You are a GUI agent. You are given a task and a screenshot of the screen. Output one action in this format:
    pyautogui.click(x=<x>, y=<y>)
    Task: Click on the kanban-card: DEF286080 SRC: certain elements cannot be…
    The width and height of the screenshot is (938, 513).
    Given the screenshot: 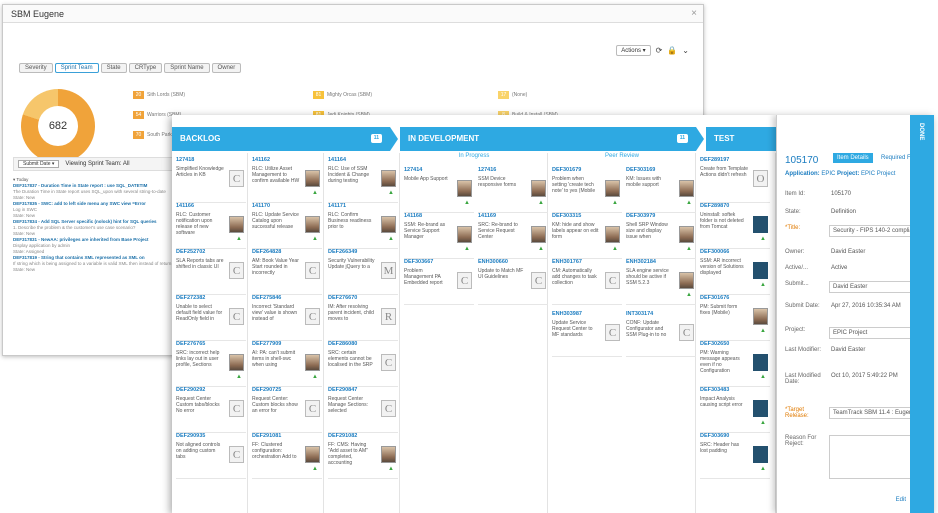 What is the action you would take?
    pyautogui.click(x=363, y=364)
    